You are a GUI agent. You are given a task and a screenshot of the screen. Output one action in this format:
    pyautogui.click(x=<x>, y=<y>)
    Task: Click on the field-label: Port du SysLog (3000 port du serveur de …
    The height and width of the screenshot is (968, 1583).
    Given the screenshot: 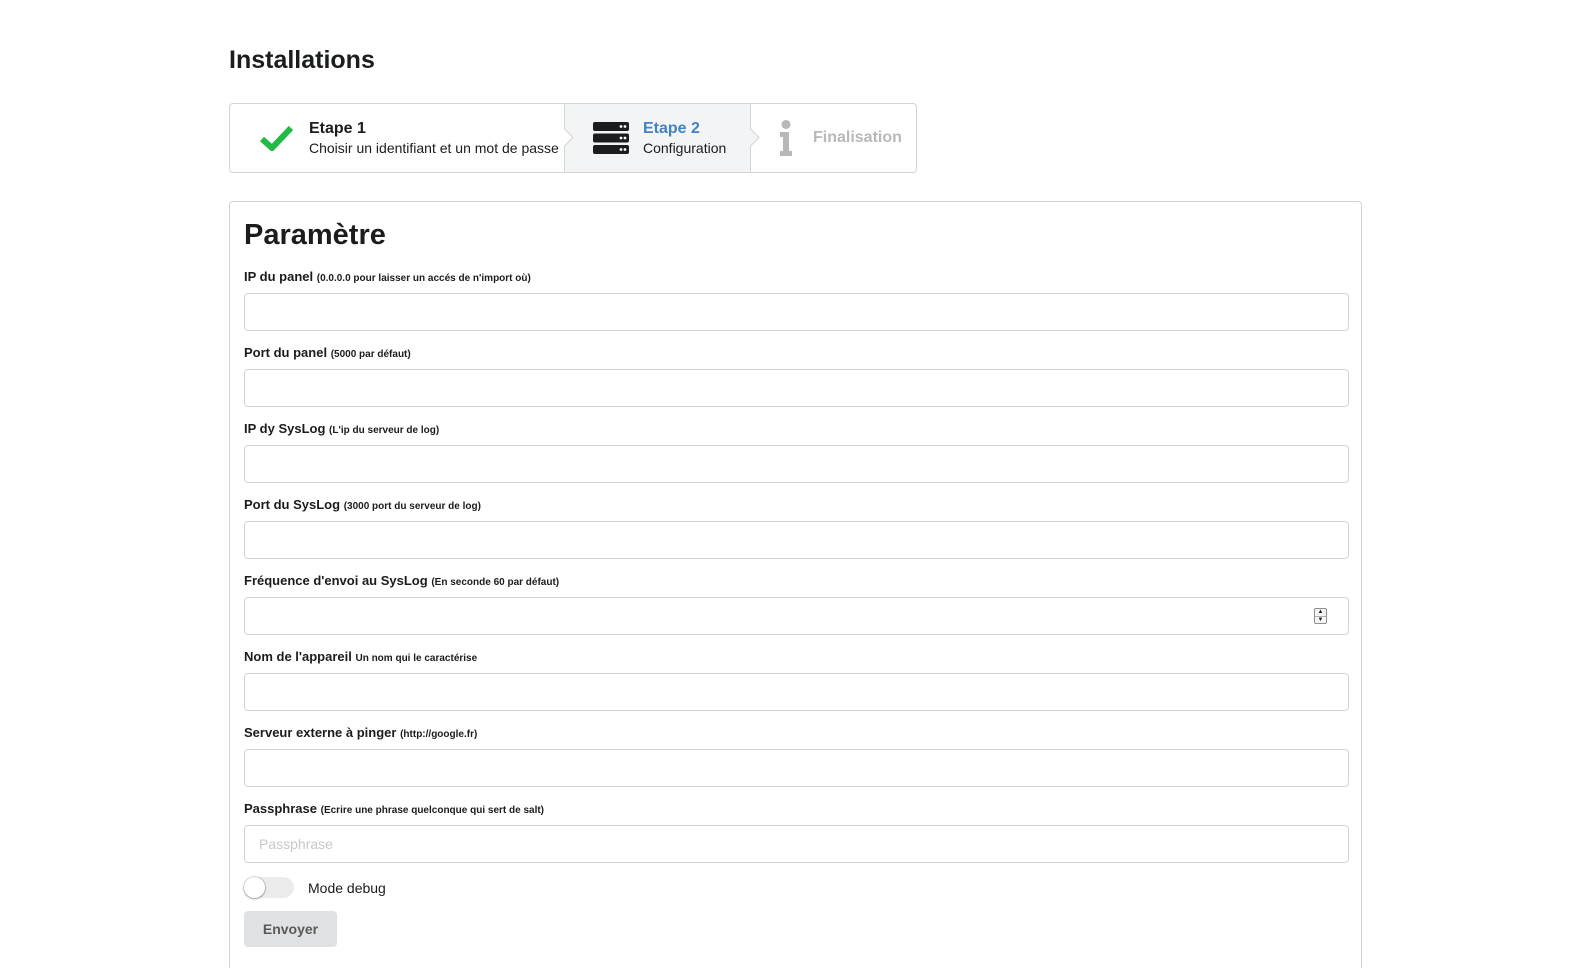 What is the action you would take?
    pyautogui.click(x=362, y=504)
    